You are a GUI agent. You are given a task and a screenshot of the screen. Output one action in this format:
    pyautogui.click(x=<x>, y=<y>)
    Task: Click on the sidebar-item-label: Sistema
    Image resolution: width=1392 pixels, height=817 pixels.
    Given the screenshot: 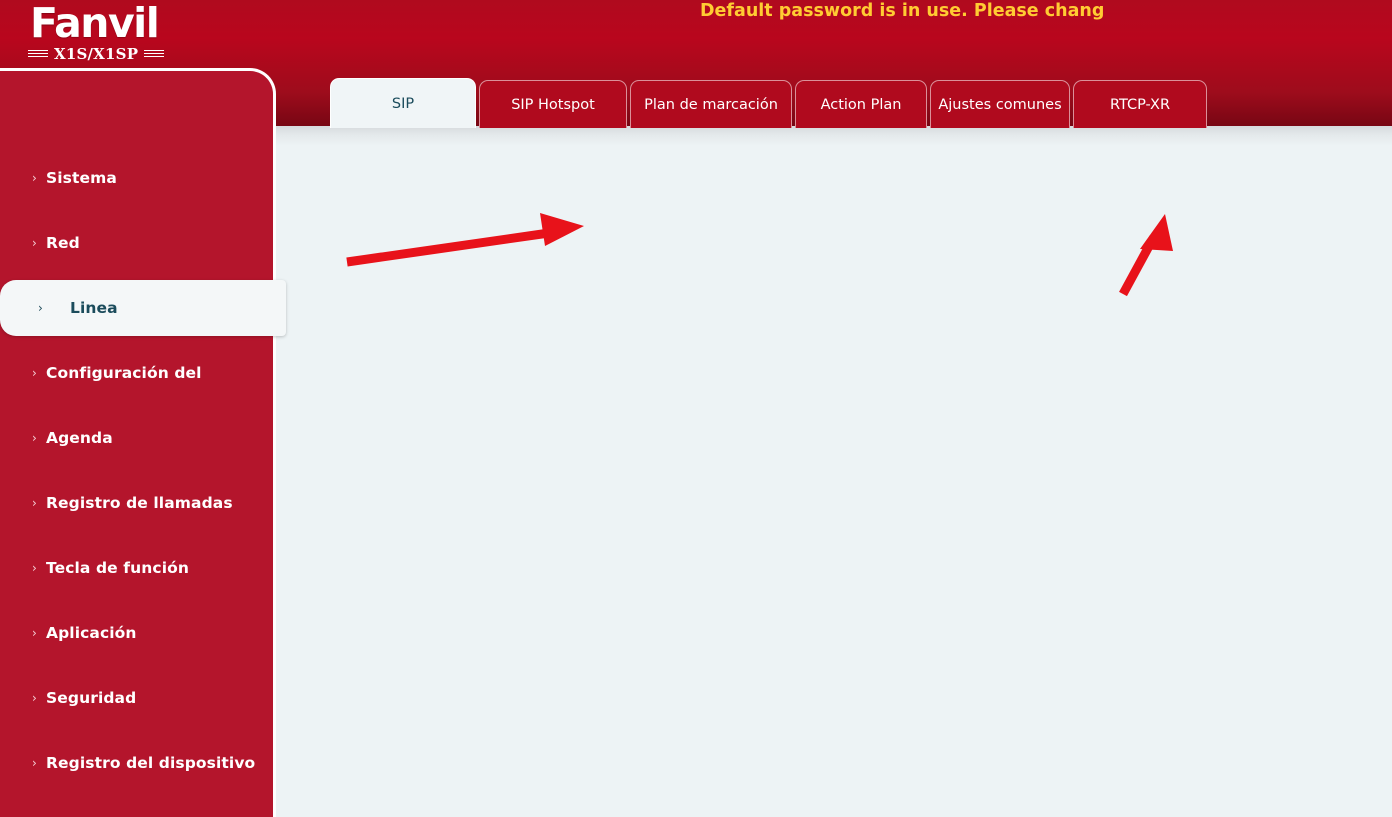 What is the action you would take?
    pyautogui.click(x=81, y=178)
    